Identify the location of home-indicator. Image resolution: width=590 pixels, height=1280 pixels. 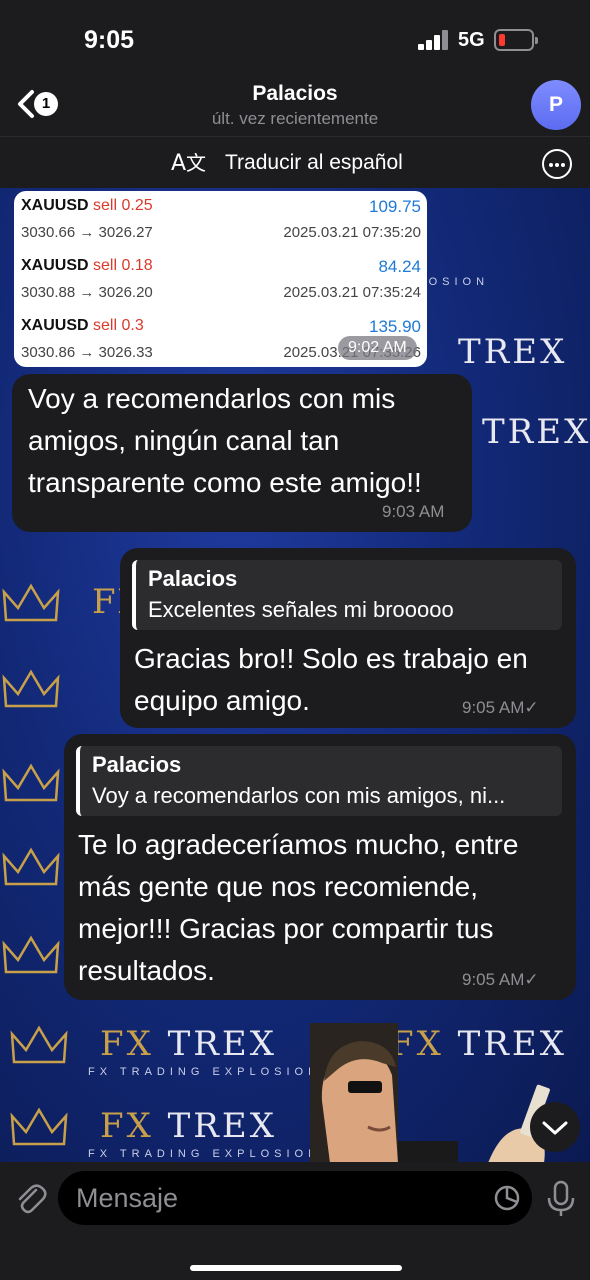
(296, 1268).